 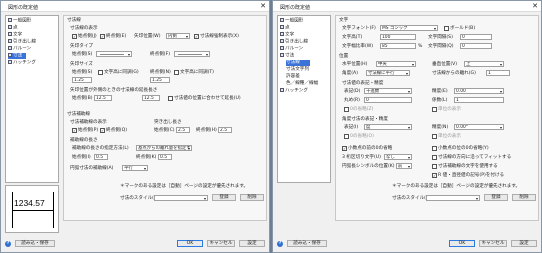 What do you see at coordinates (160, 80) in the screenshot?
I see `arrow-size-end-input: 1.25` at bounding box center [160, 80].